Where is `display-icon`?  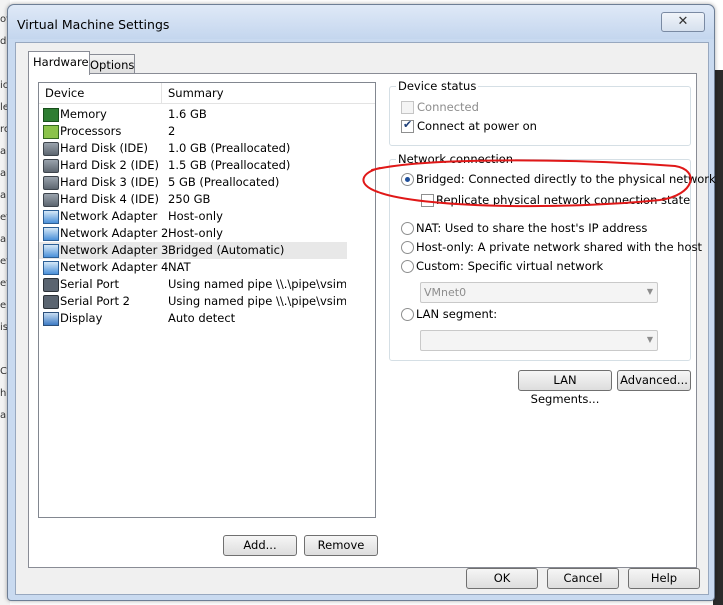
display-icon is located at coordinates (51, 319).